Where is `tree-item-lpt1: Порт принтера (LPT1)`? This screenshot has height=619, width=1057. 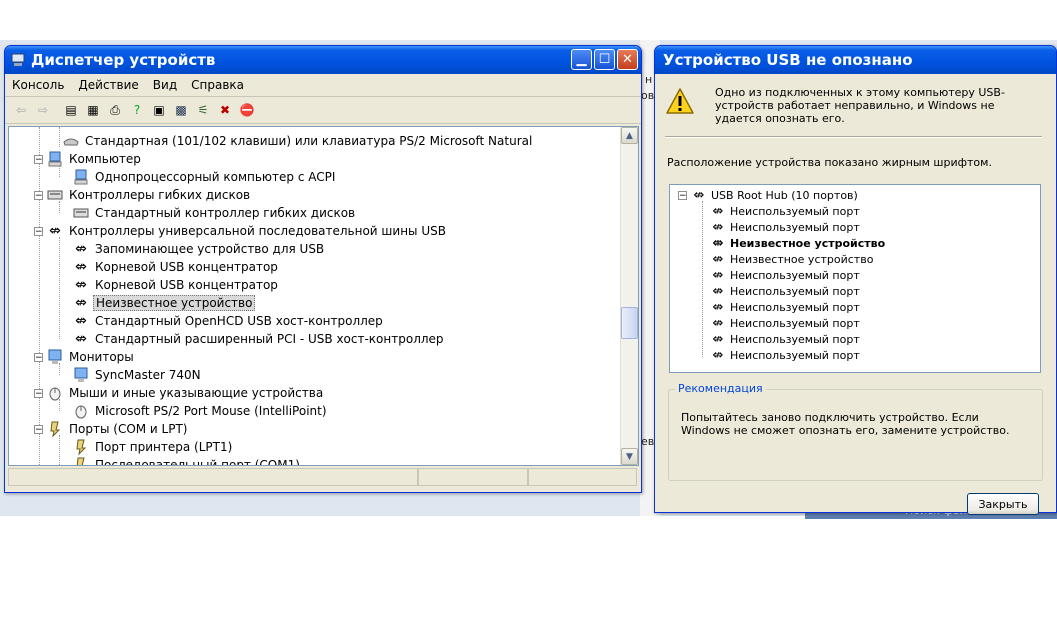 tree-item-lpt1: Порт принтера (LPT1) is located at coordinates (153, 447).